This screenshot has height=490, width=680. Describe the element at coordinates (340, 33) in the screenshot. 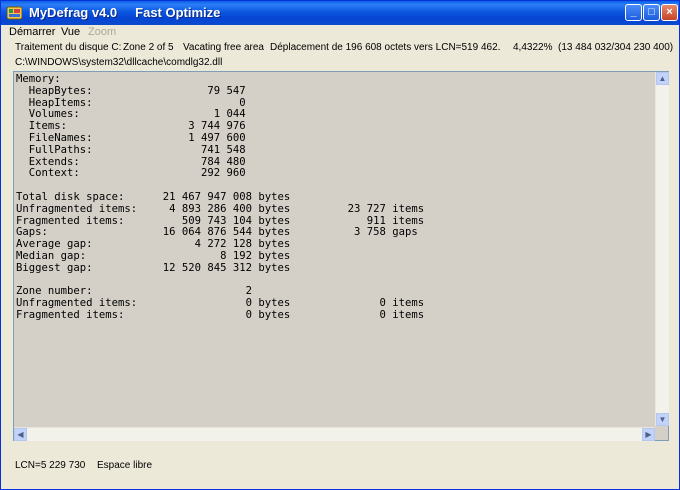

I see `menu-bar: Démarrer Vue Zoom` at that location.